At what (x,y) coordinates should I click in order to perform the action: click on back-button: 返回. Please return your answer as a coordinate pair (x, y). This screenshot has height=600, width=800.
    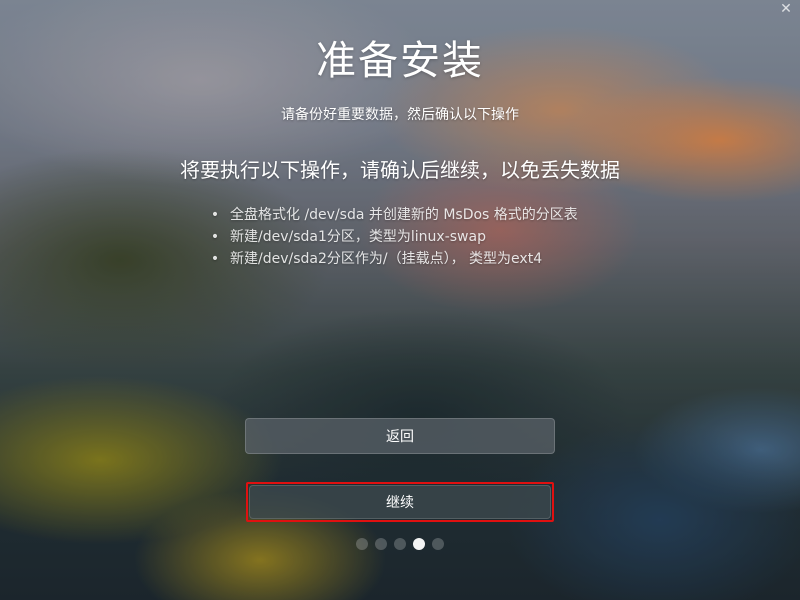
    Looking at the image, I should click on (400, 436).